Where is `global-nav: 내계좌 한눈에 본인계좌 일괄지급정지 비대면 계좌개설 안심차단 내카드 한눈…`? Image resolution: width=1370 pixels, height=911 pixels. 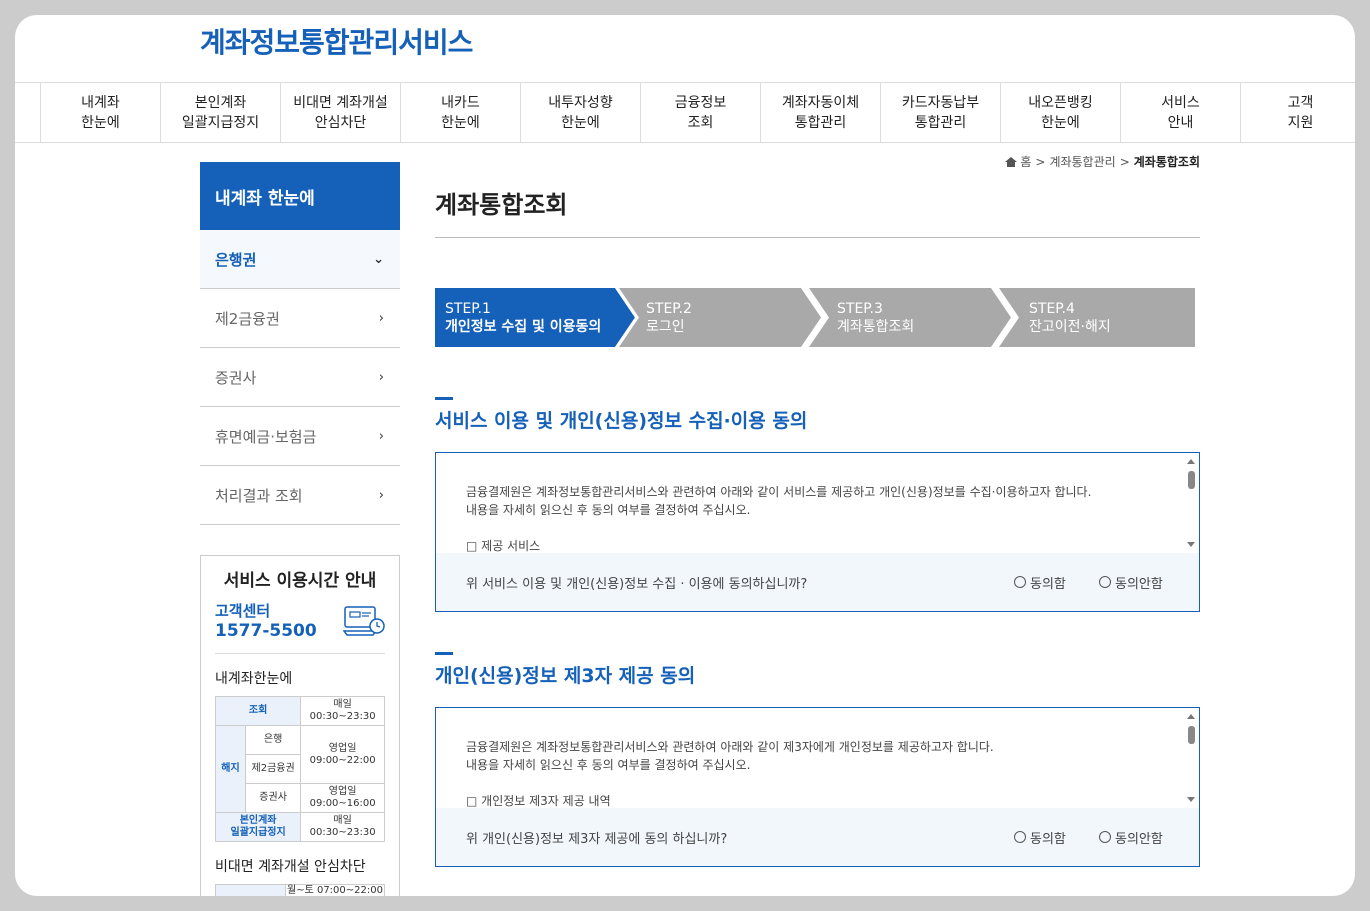 global-nav: 내계좌 한눈에 본인계좌 일괄지급정지 비대면 계좌개설 안심차단 내카드 한눈… is located at coordinates (685, 113).